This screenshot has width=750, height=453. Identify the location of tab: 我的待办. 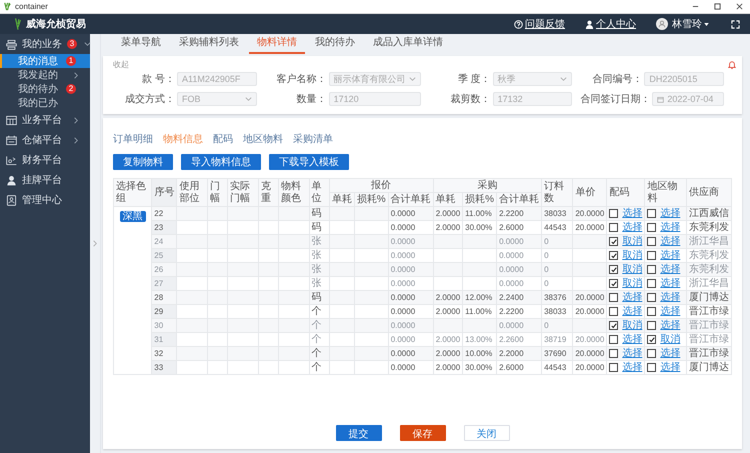
(335, 44).